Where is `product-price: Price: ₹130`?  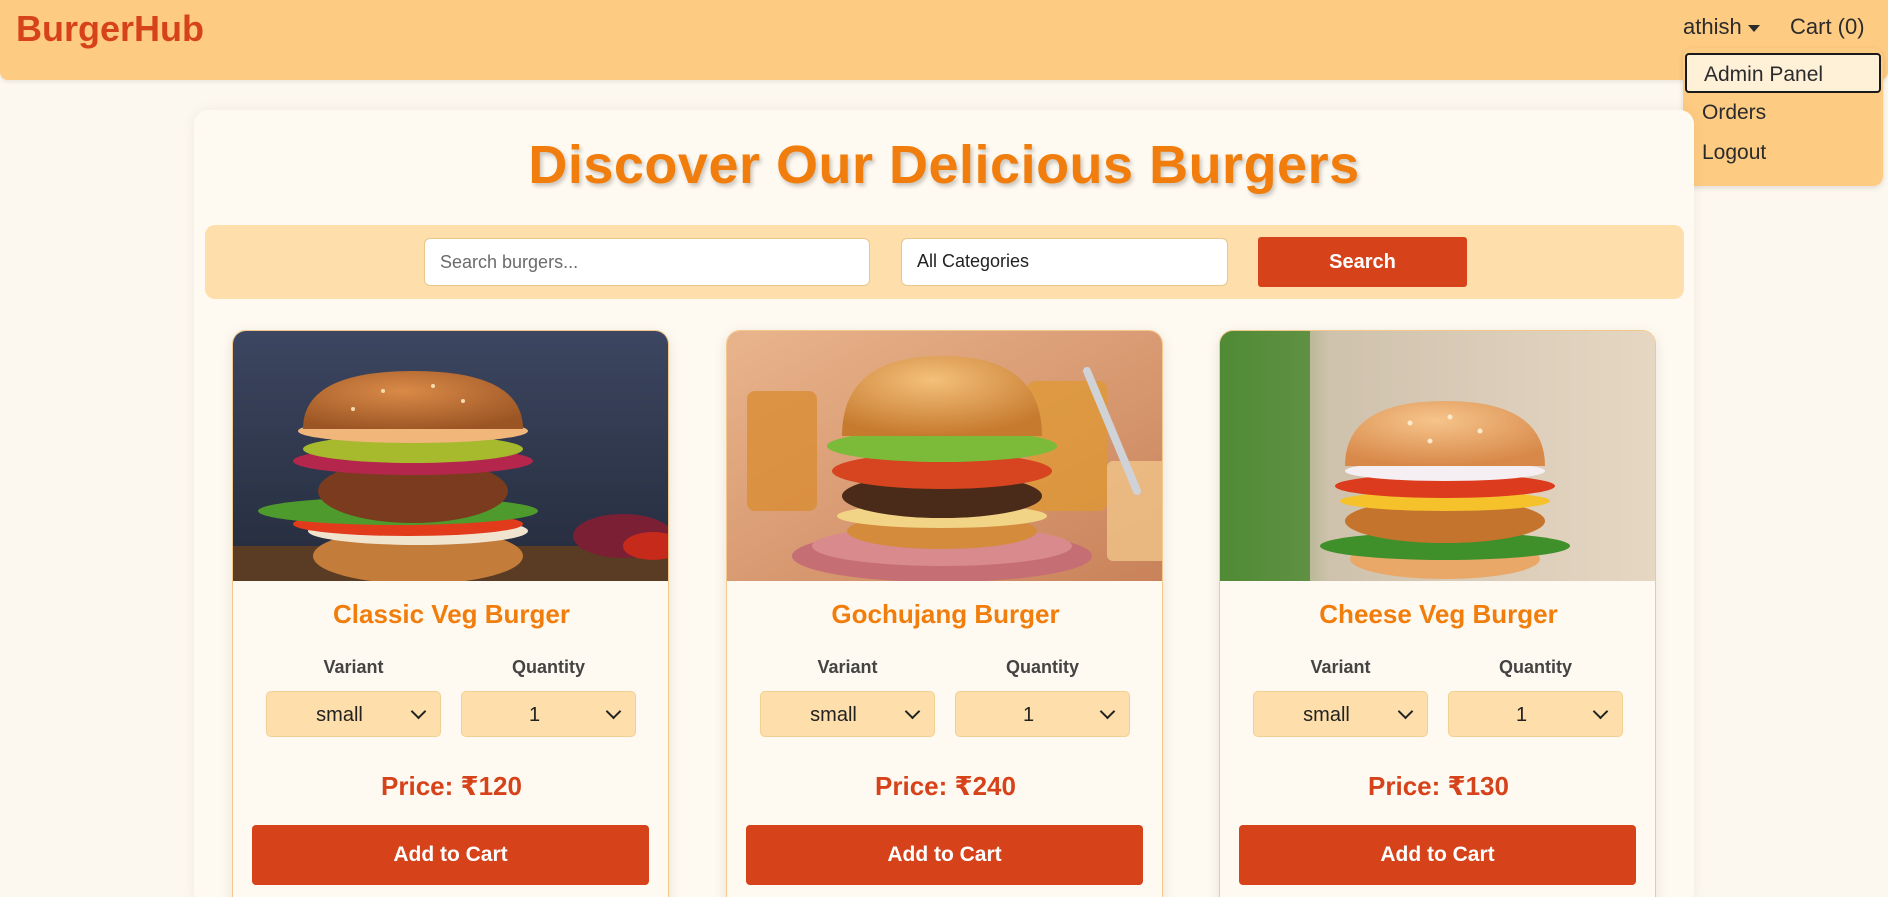
product-price: Price: ₹130 is located at coordinates (1438, 786).